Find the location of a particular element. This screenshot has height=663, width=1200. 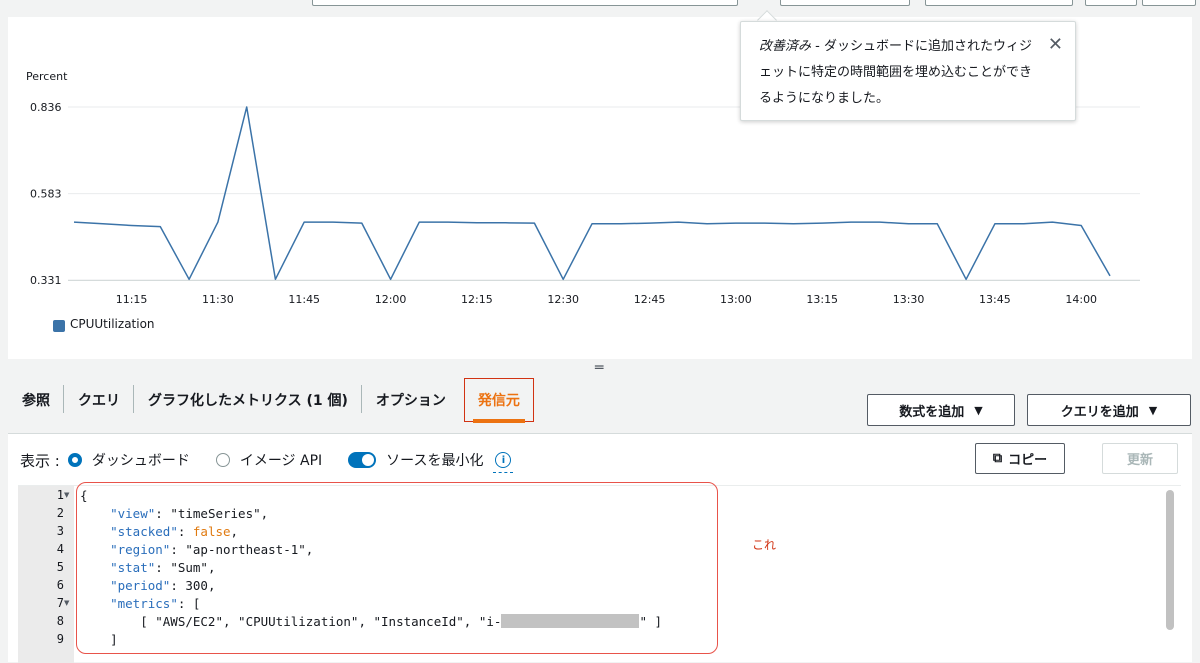

editor-gutter: 1 ▼ 2 3 4 5 6 7 ▼ 8 9 is located at coordinates (46, 574).